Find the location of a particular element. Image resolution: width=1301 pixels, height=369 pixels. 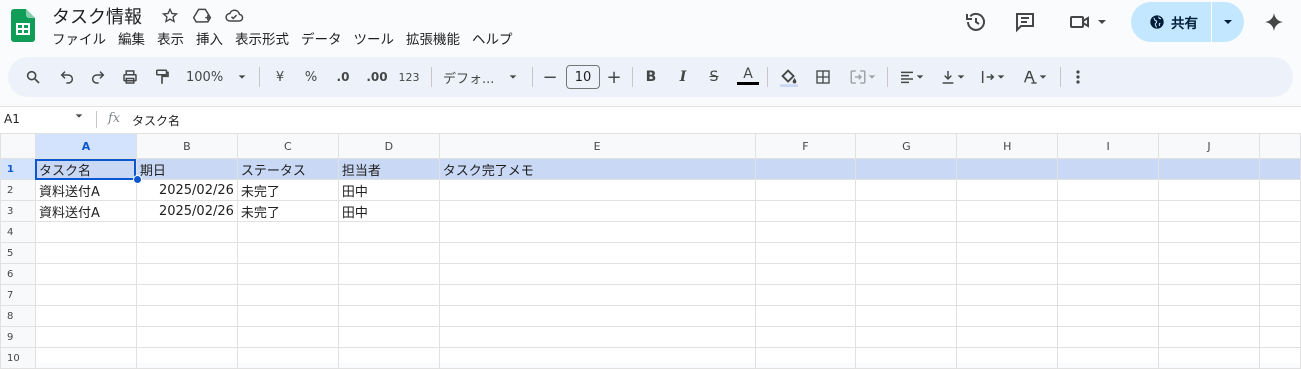

strikethrough-button: S is located at coordinates (714, 77).